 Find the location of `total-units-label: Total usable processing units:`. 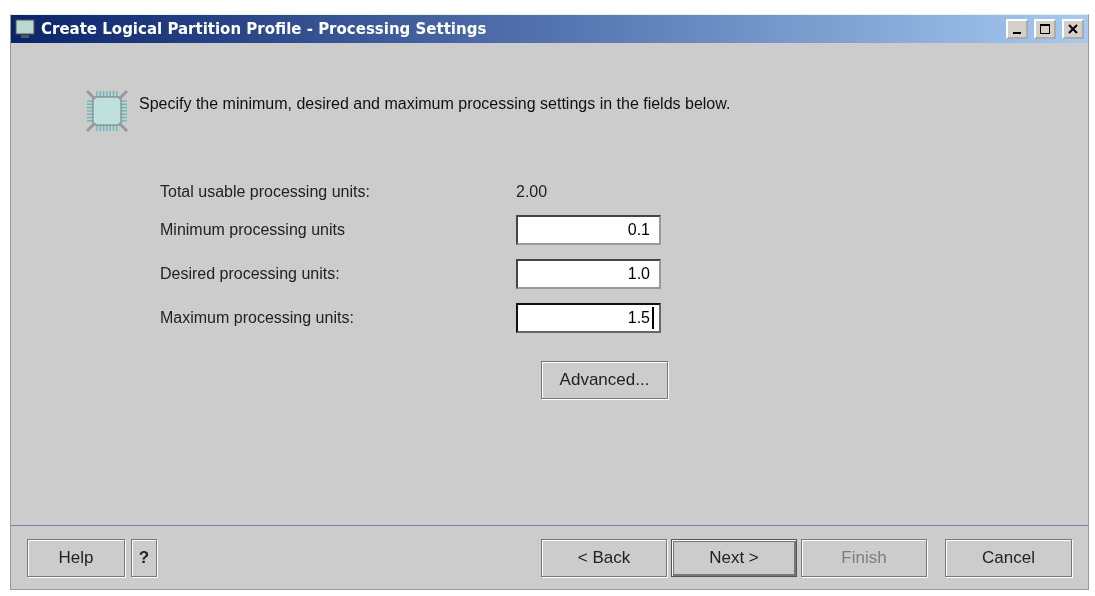

total-units-label: Total usable processing units: is located at coordinates (265, 192).